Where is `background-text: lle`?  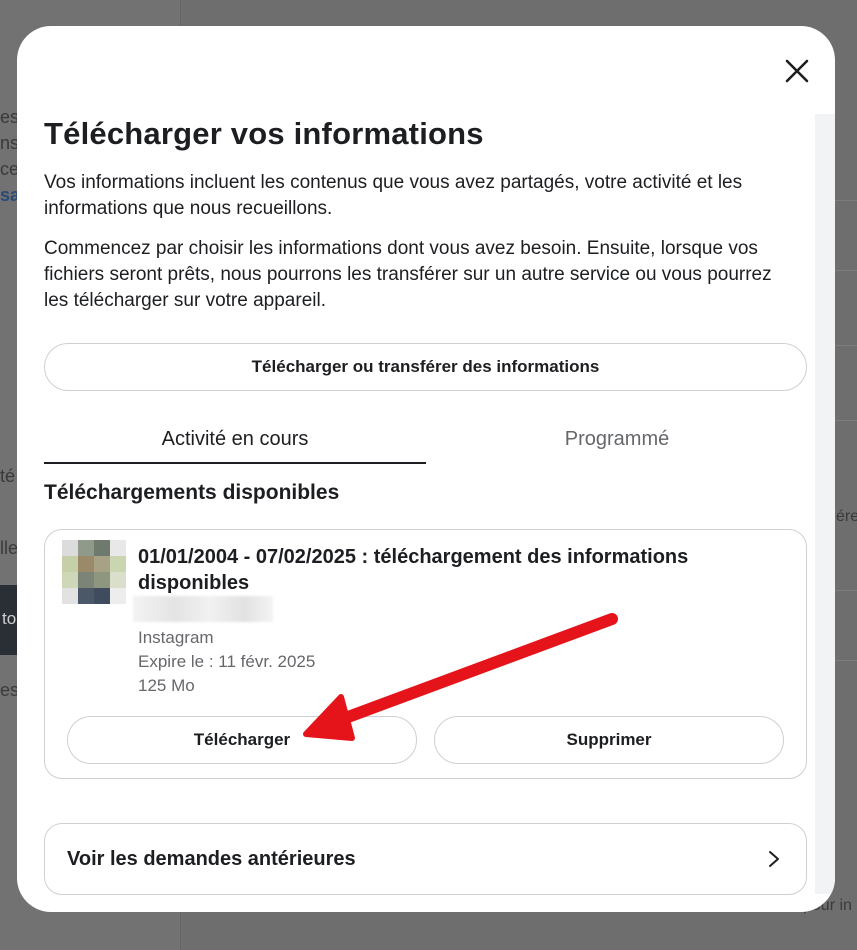
background-text: lle is located at coordinates (9, 548).